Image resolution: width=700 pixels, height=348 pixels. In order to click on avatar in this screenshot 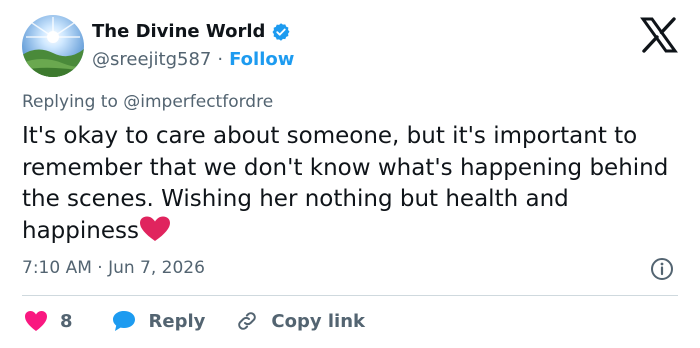, I will do `click(53, 46)`.